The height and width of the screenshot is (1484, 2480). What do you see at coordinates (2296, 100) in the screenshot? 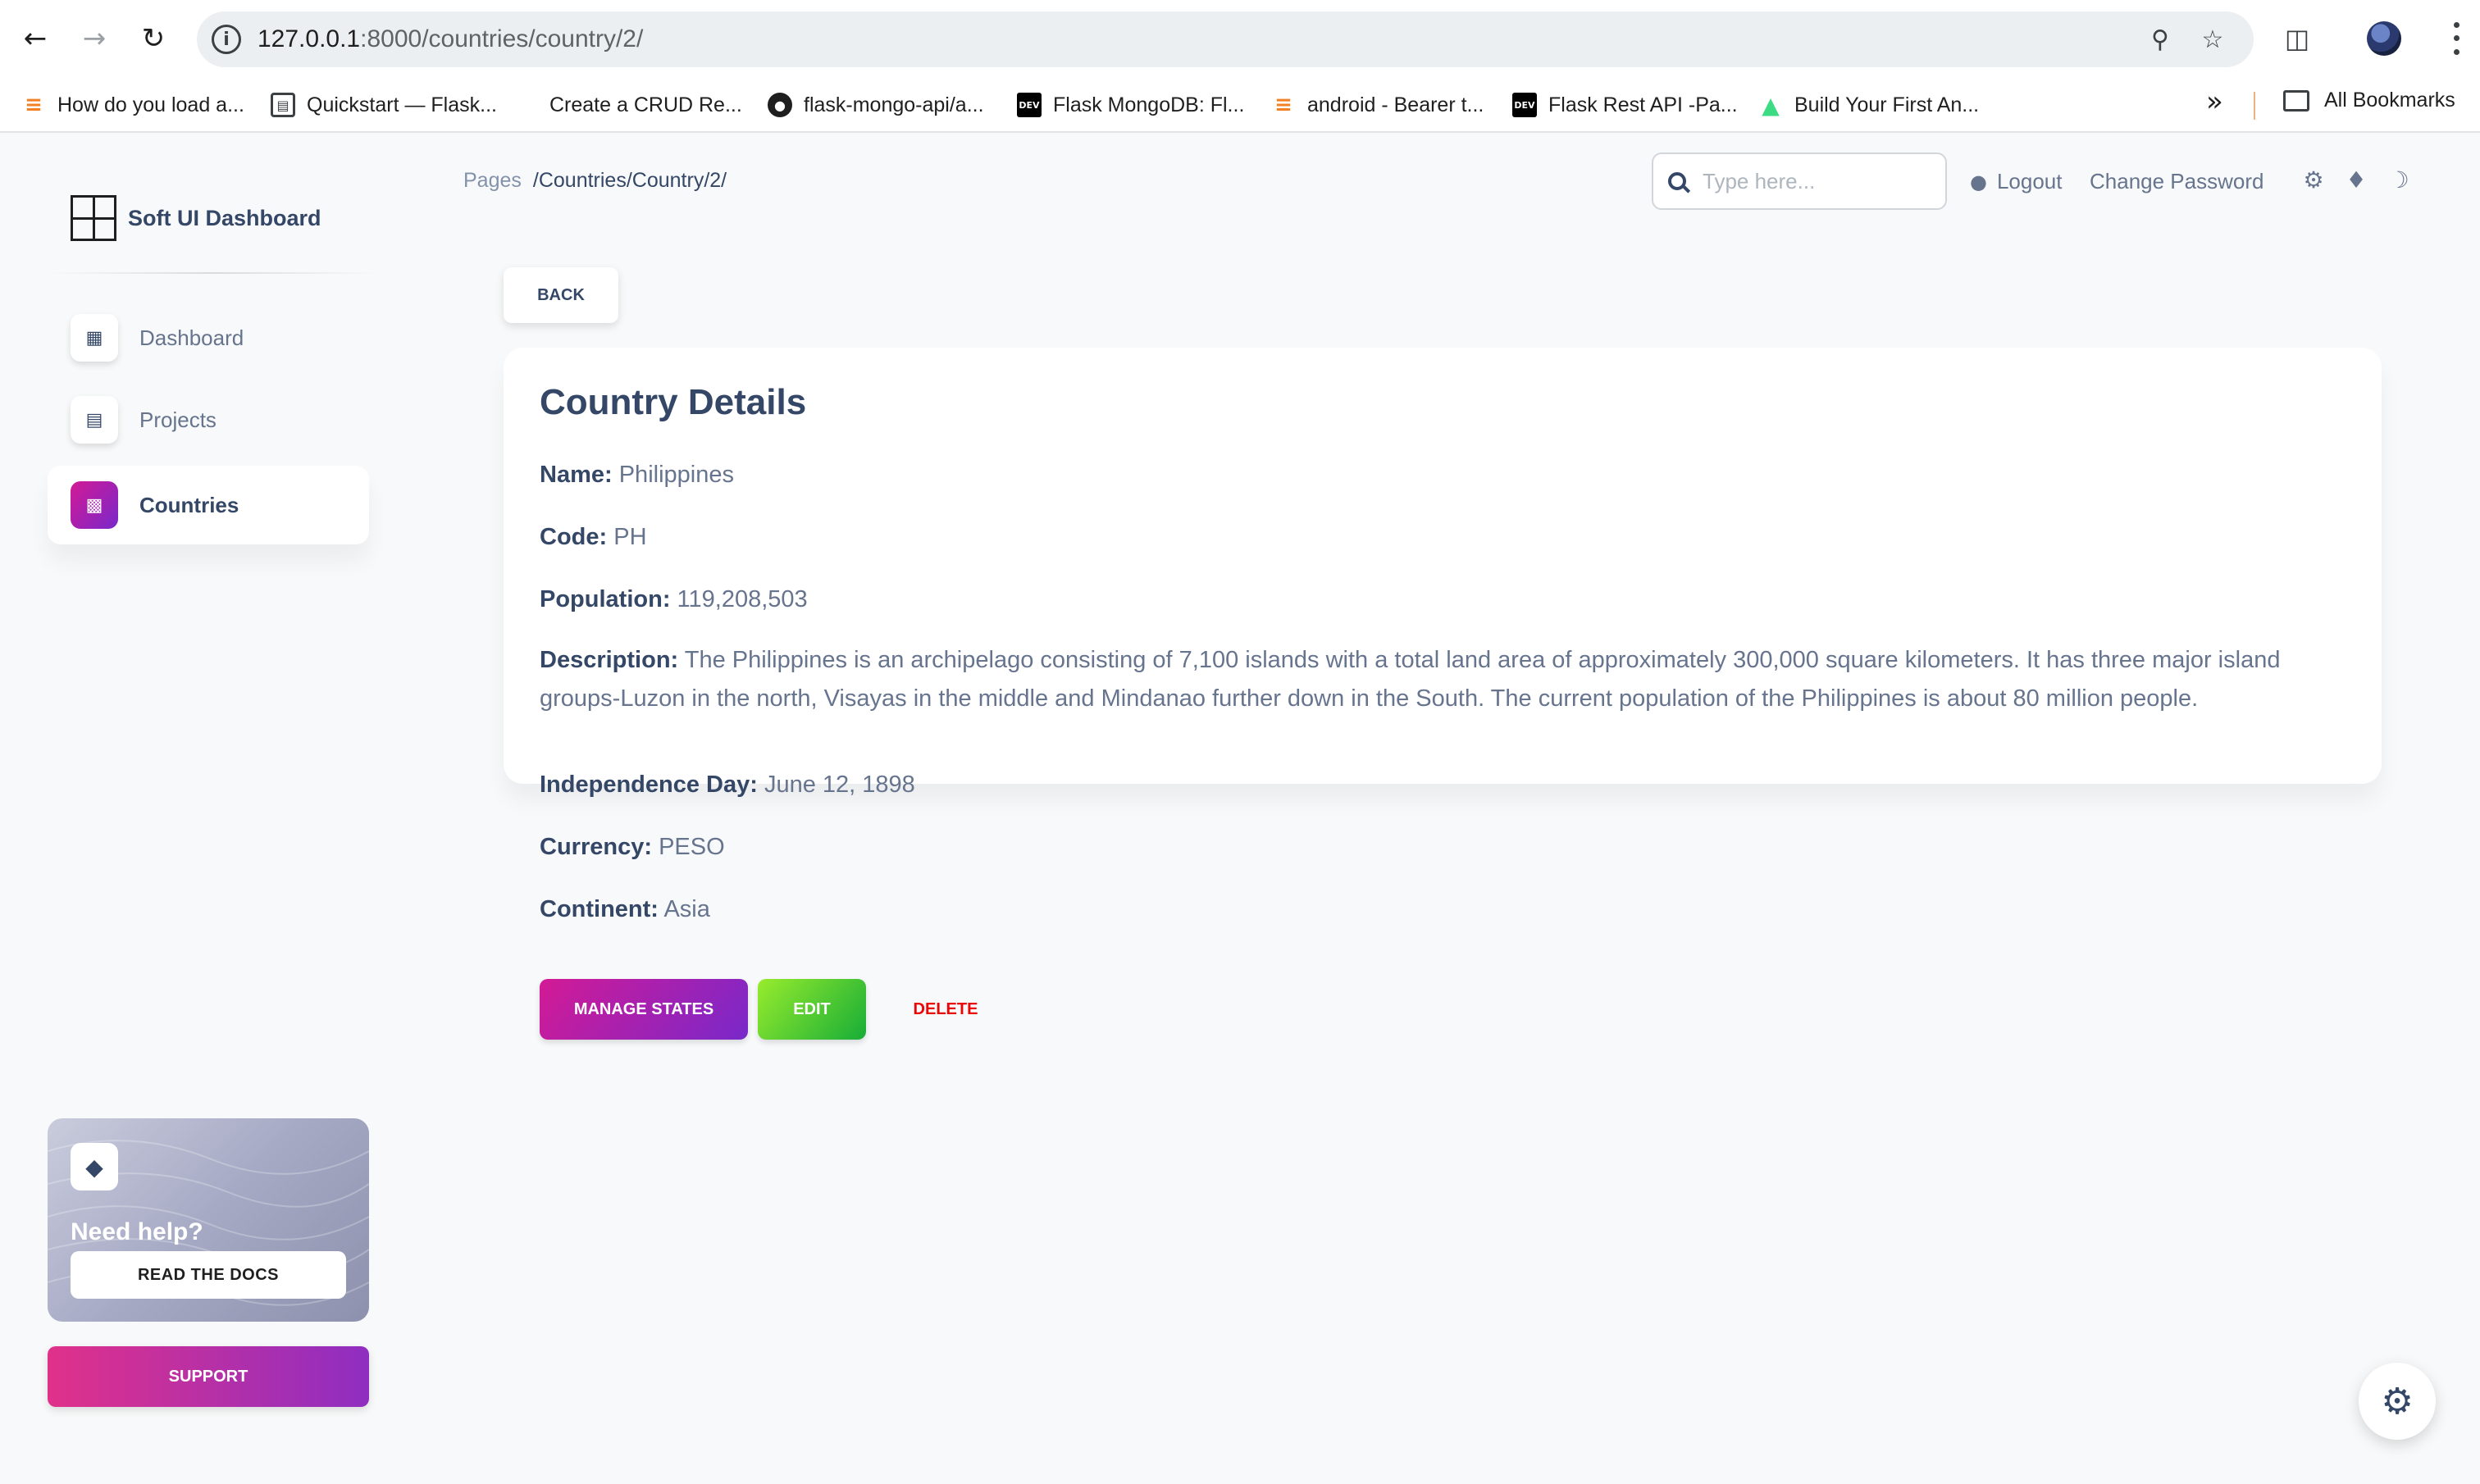
I see `folder-icon` at bounding box center [2296, 100].